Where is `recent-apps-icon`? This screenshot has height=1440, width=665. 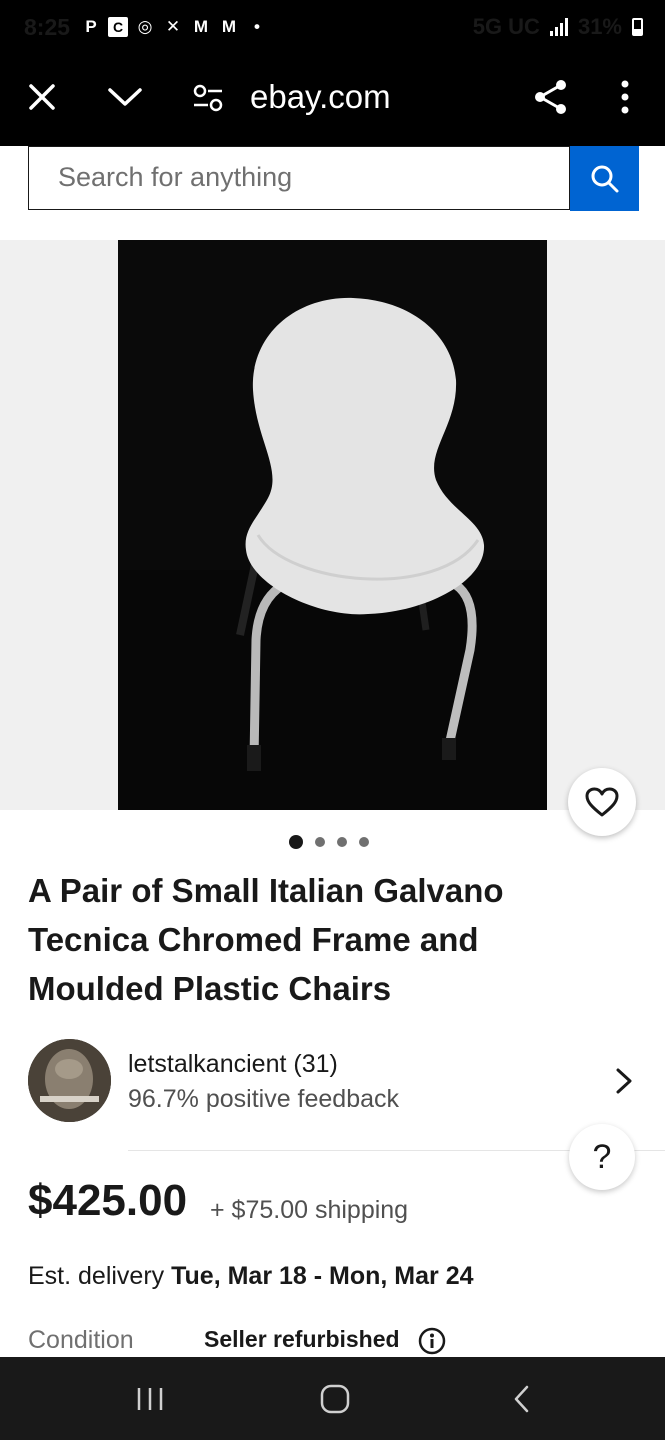
recent-apps-icon is located at coordinates (150, 1399).